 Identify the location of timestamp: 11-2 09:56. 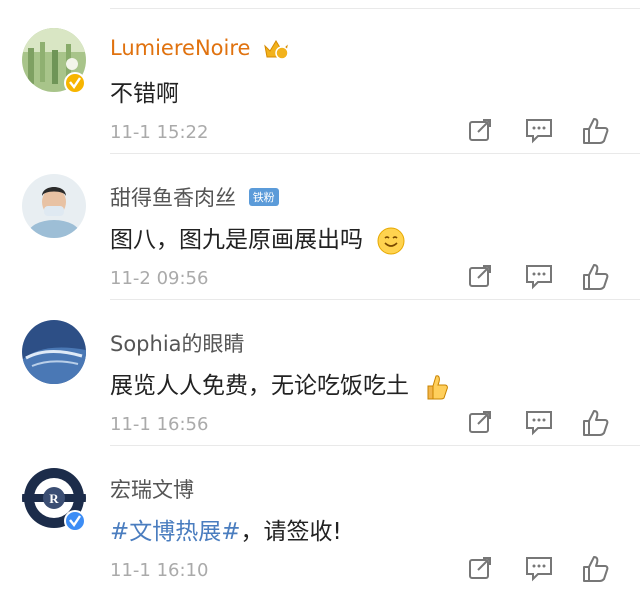
(159, 278).